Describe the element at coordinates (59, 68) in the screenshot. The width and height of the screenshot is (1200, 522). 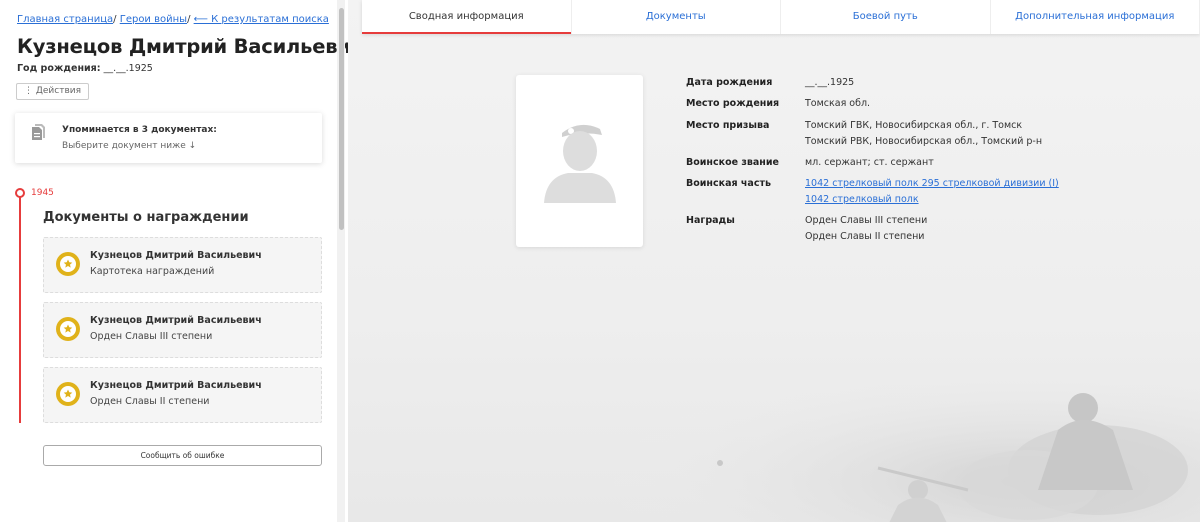
I see `birth-year-label: Год рождения:` at that location.